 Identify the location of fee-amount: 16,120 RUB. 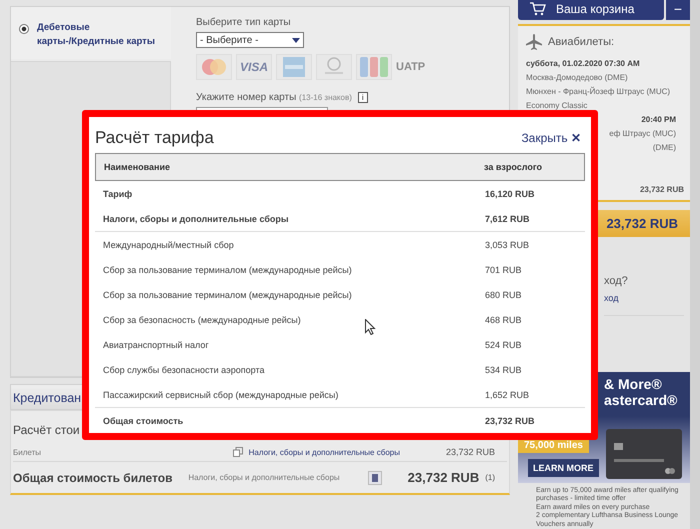
(510, 193).